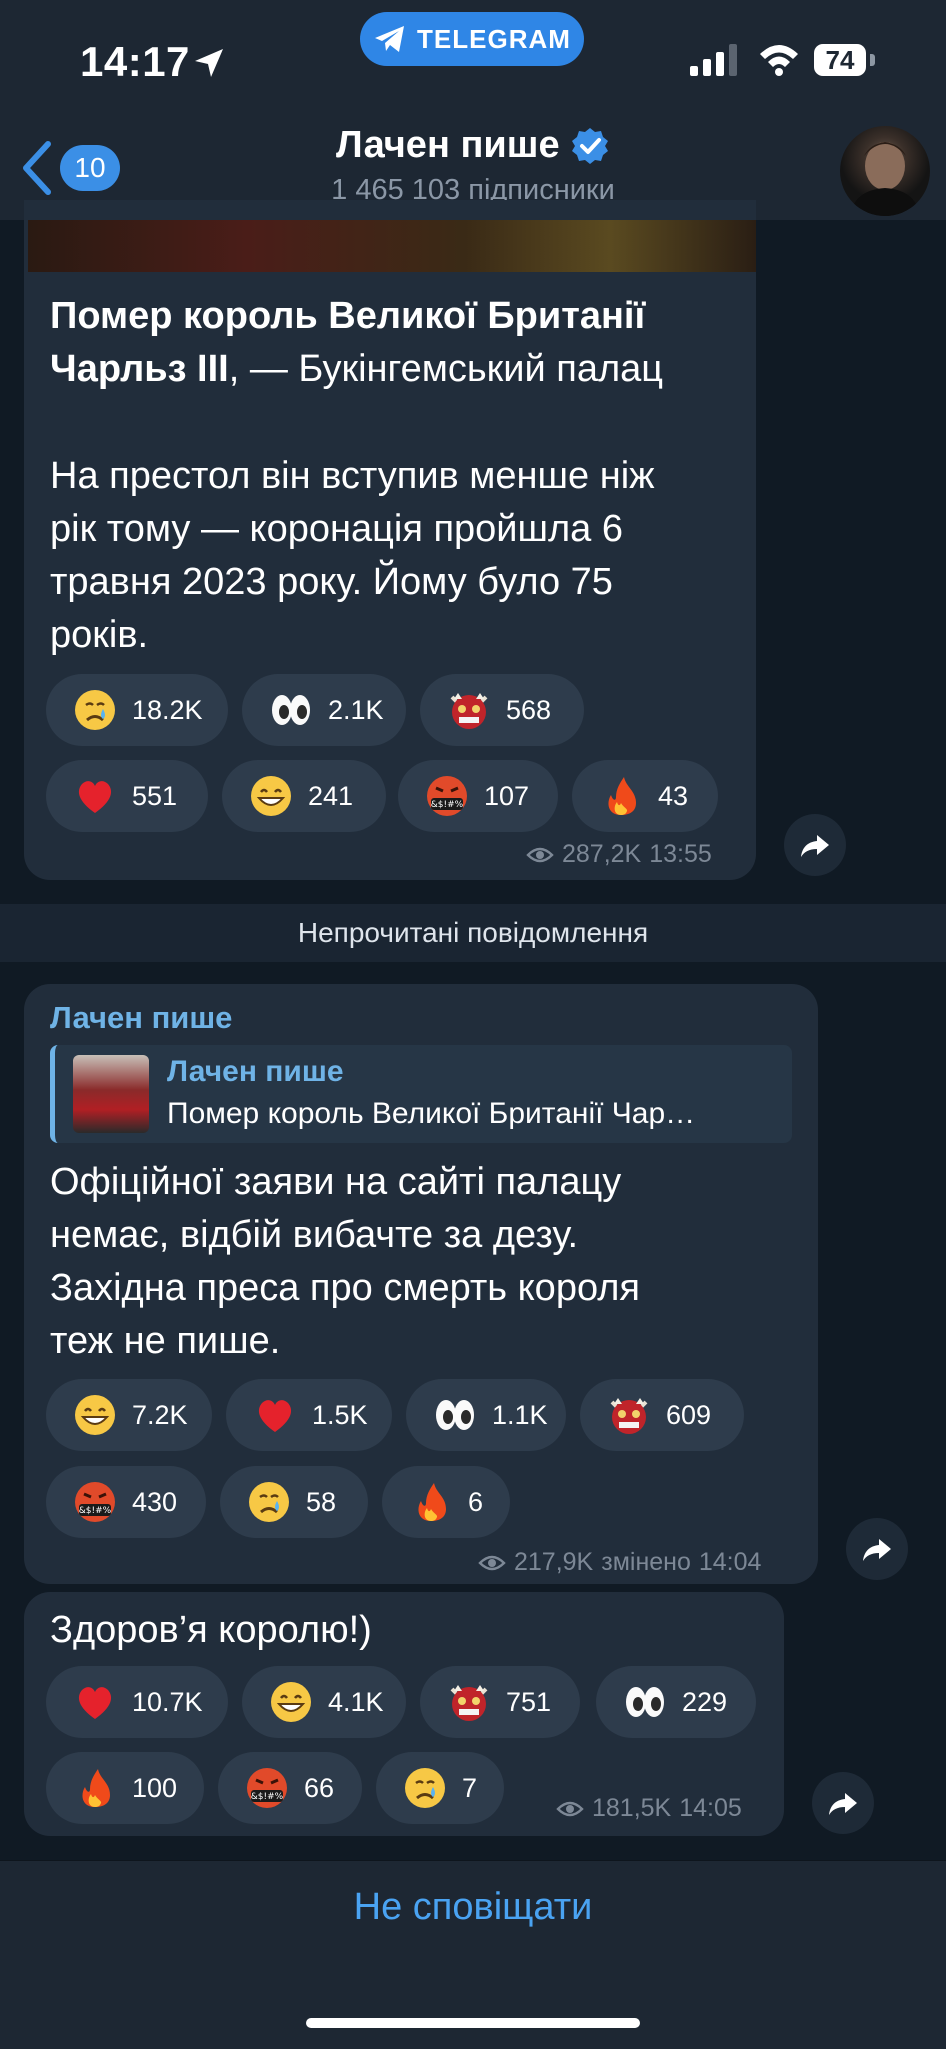  I want to click on reaction-count: 1.5K, so click(340, 1414).